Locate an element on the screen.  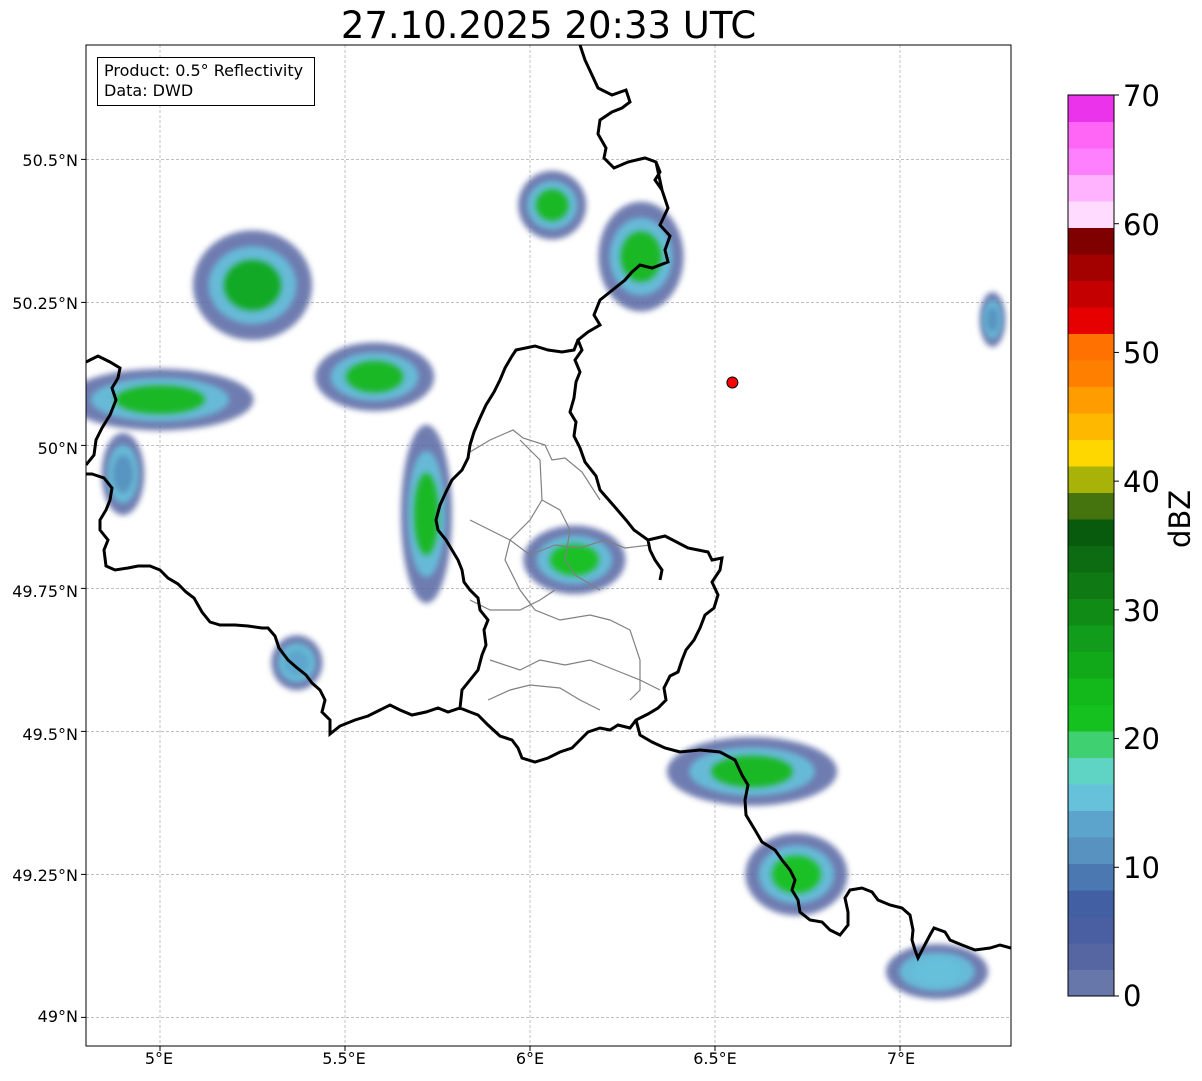
colorbar-tick-label: 60 is located at coordinates (1141, 225).